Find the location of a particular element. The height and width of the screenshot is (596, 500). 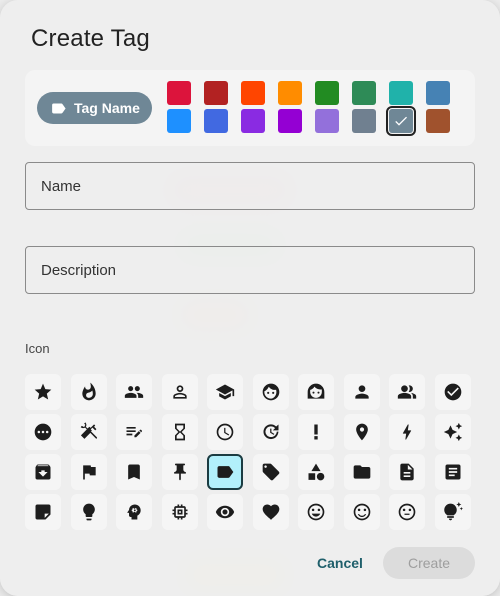

icon-option-tools is located at coordinates (88, 432).